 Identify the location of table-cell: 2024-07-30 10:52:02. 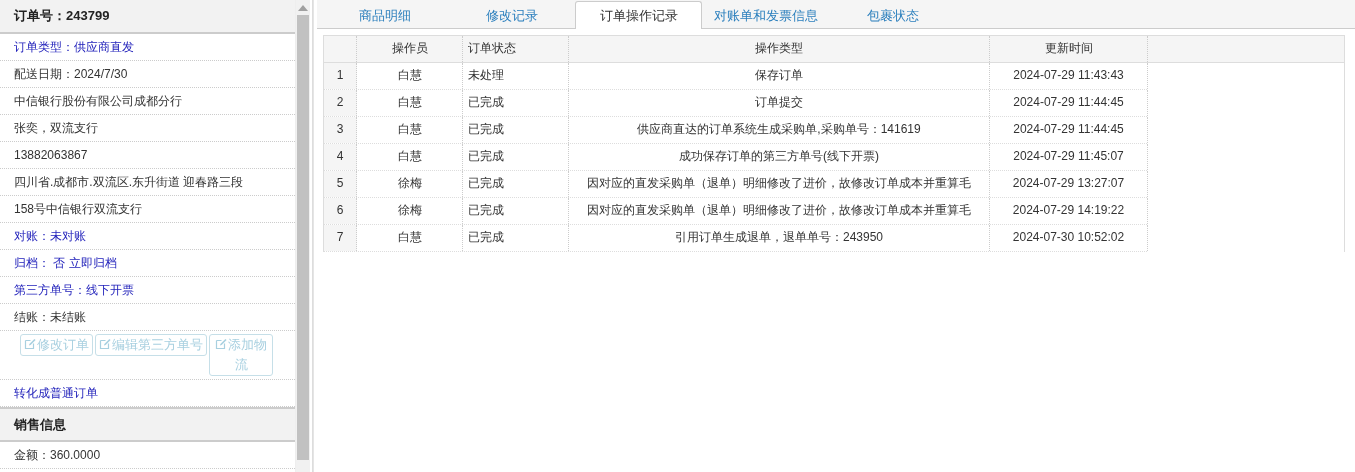
(1069, 238).